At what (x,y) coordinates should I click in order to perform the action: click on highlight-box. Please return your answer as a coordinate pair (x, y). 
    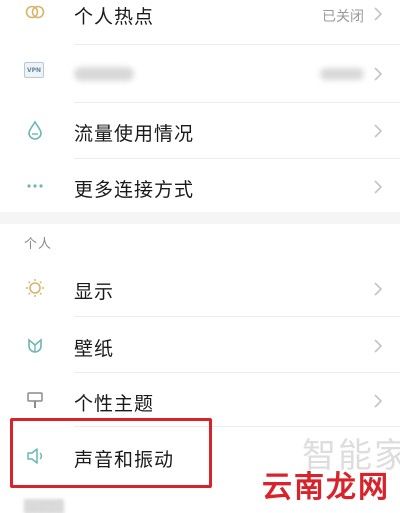
    Looking at the image, I should click on (111, 453).